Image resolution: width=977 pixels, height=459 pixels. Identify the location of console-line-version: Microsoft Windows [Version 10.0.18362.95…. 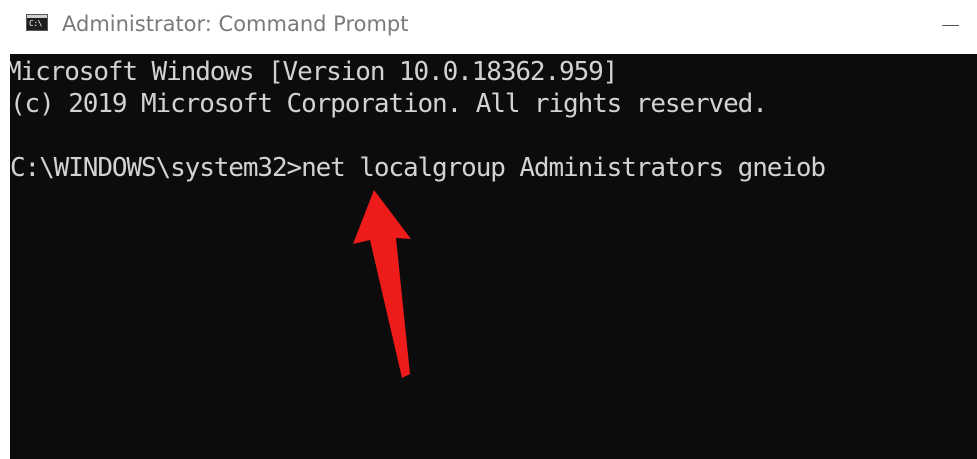
(314, 72).